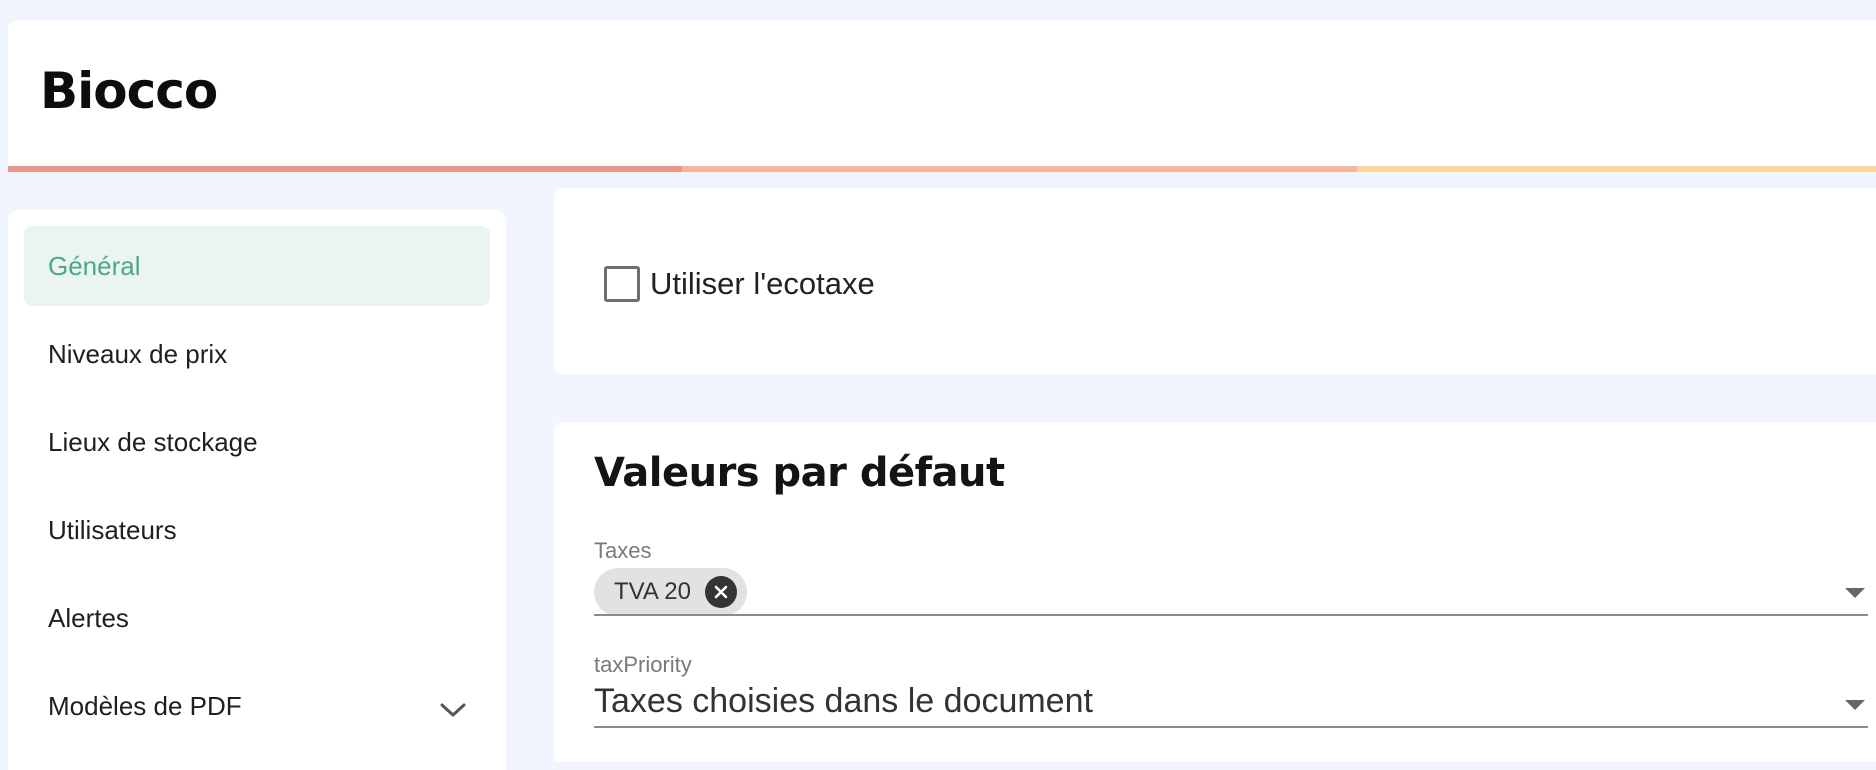 The width and height of the screenshot is (1876, 770). What do you see at coordinates (799, 473) in the screenshot?
I see `section-title: Valeurs par défaut` at bounding box center [799, 473].